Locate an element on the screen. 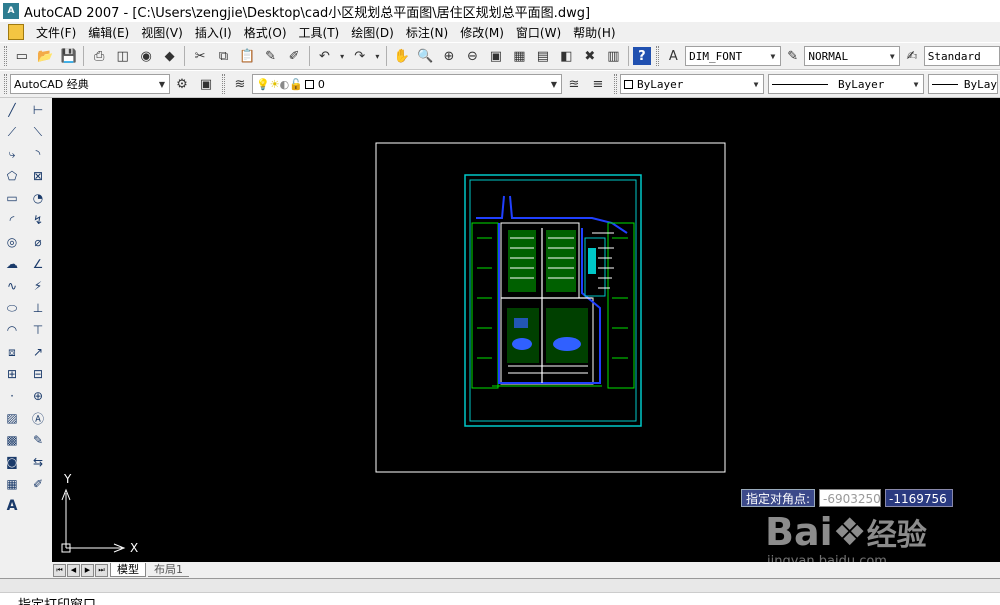  layer-combo: 💡 ☀ ◐ 🔓 0 ▼ is located at coordinates (407, 84).